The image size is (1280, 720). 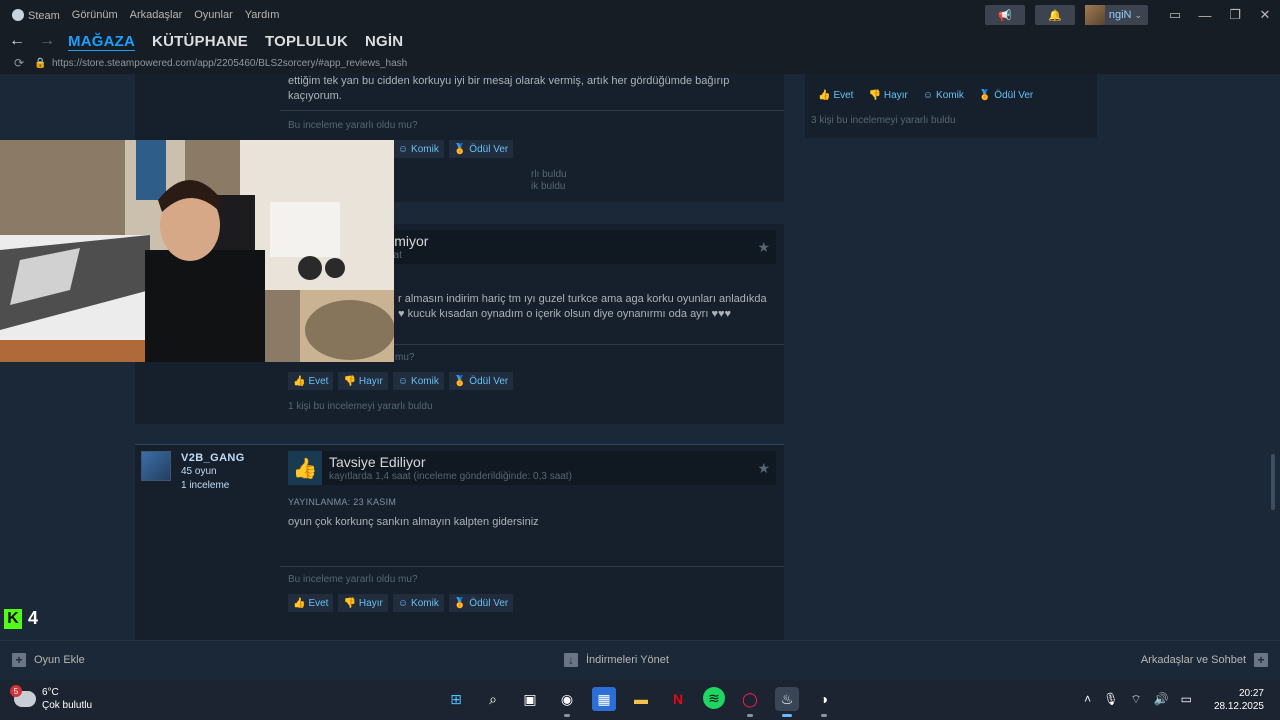 What do you see at coordinates (787, 702) in the screenshot?
I see `steam-icon: ♨` at bounding box center [787, 702].